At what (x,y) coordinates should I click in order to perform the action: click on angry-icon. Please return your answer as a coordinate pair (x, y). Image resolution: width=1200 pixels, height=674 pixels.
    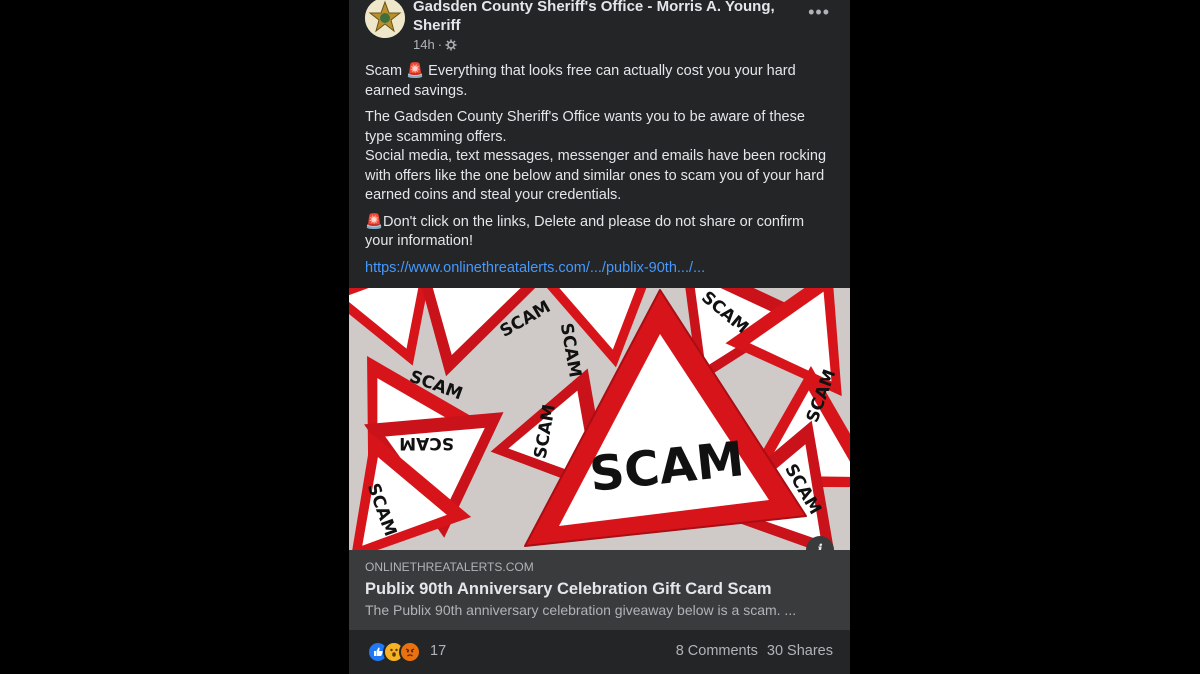
    Looking at the image, I should click on (410, 652).